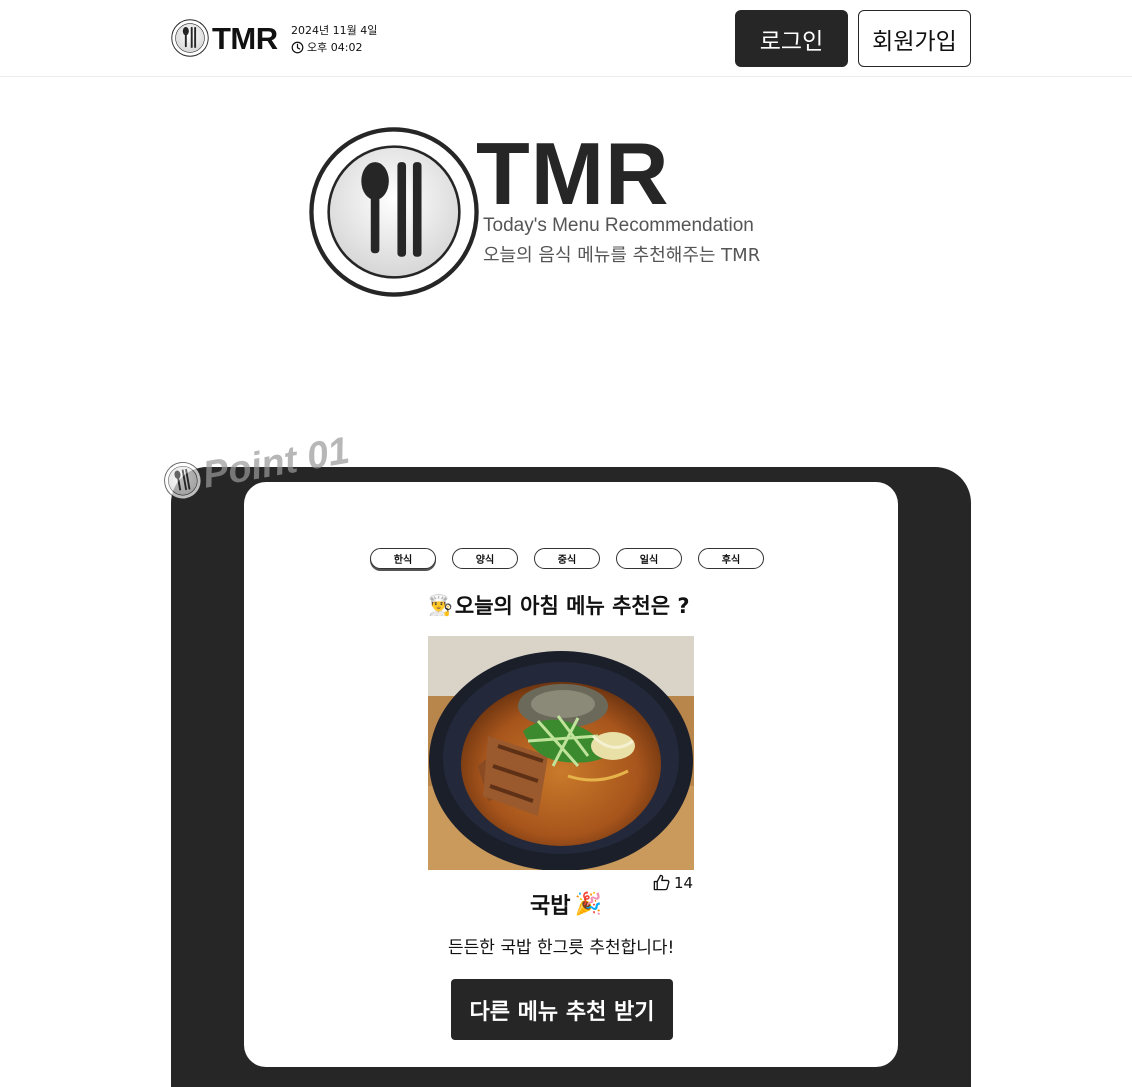  What do you see at coordinates (914, 38) in the screenshot?
I see `signup-button: 회원가입` at bounding box center [914, 38].